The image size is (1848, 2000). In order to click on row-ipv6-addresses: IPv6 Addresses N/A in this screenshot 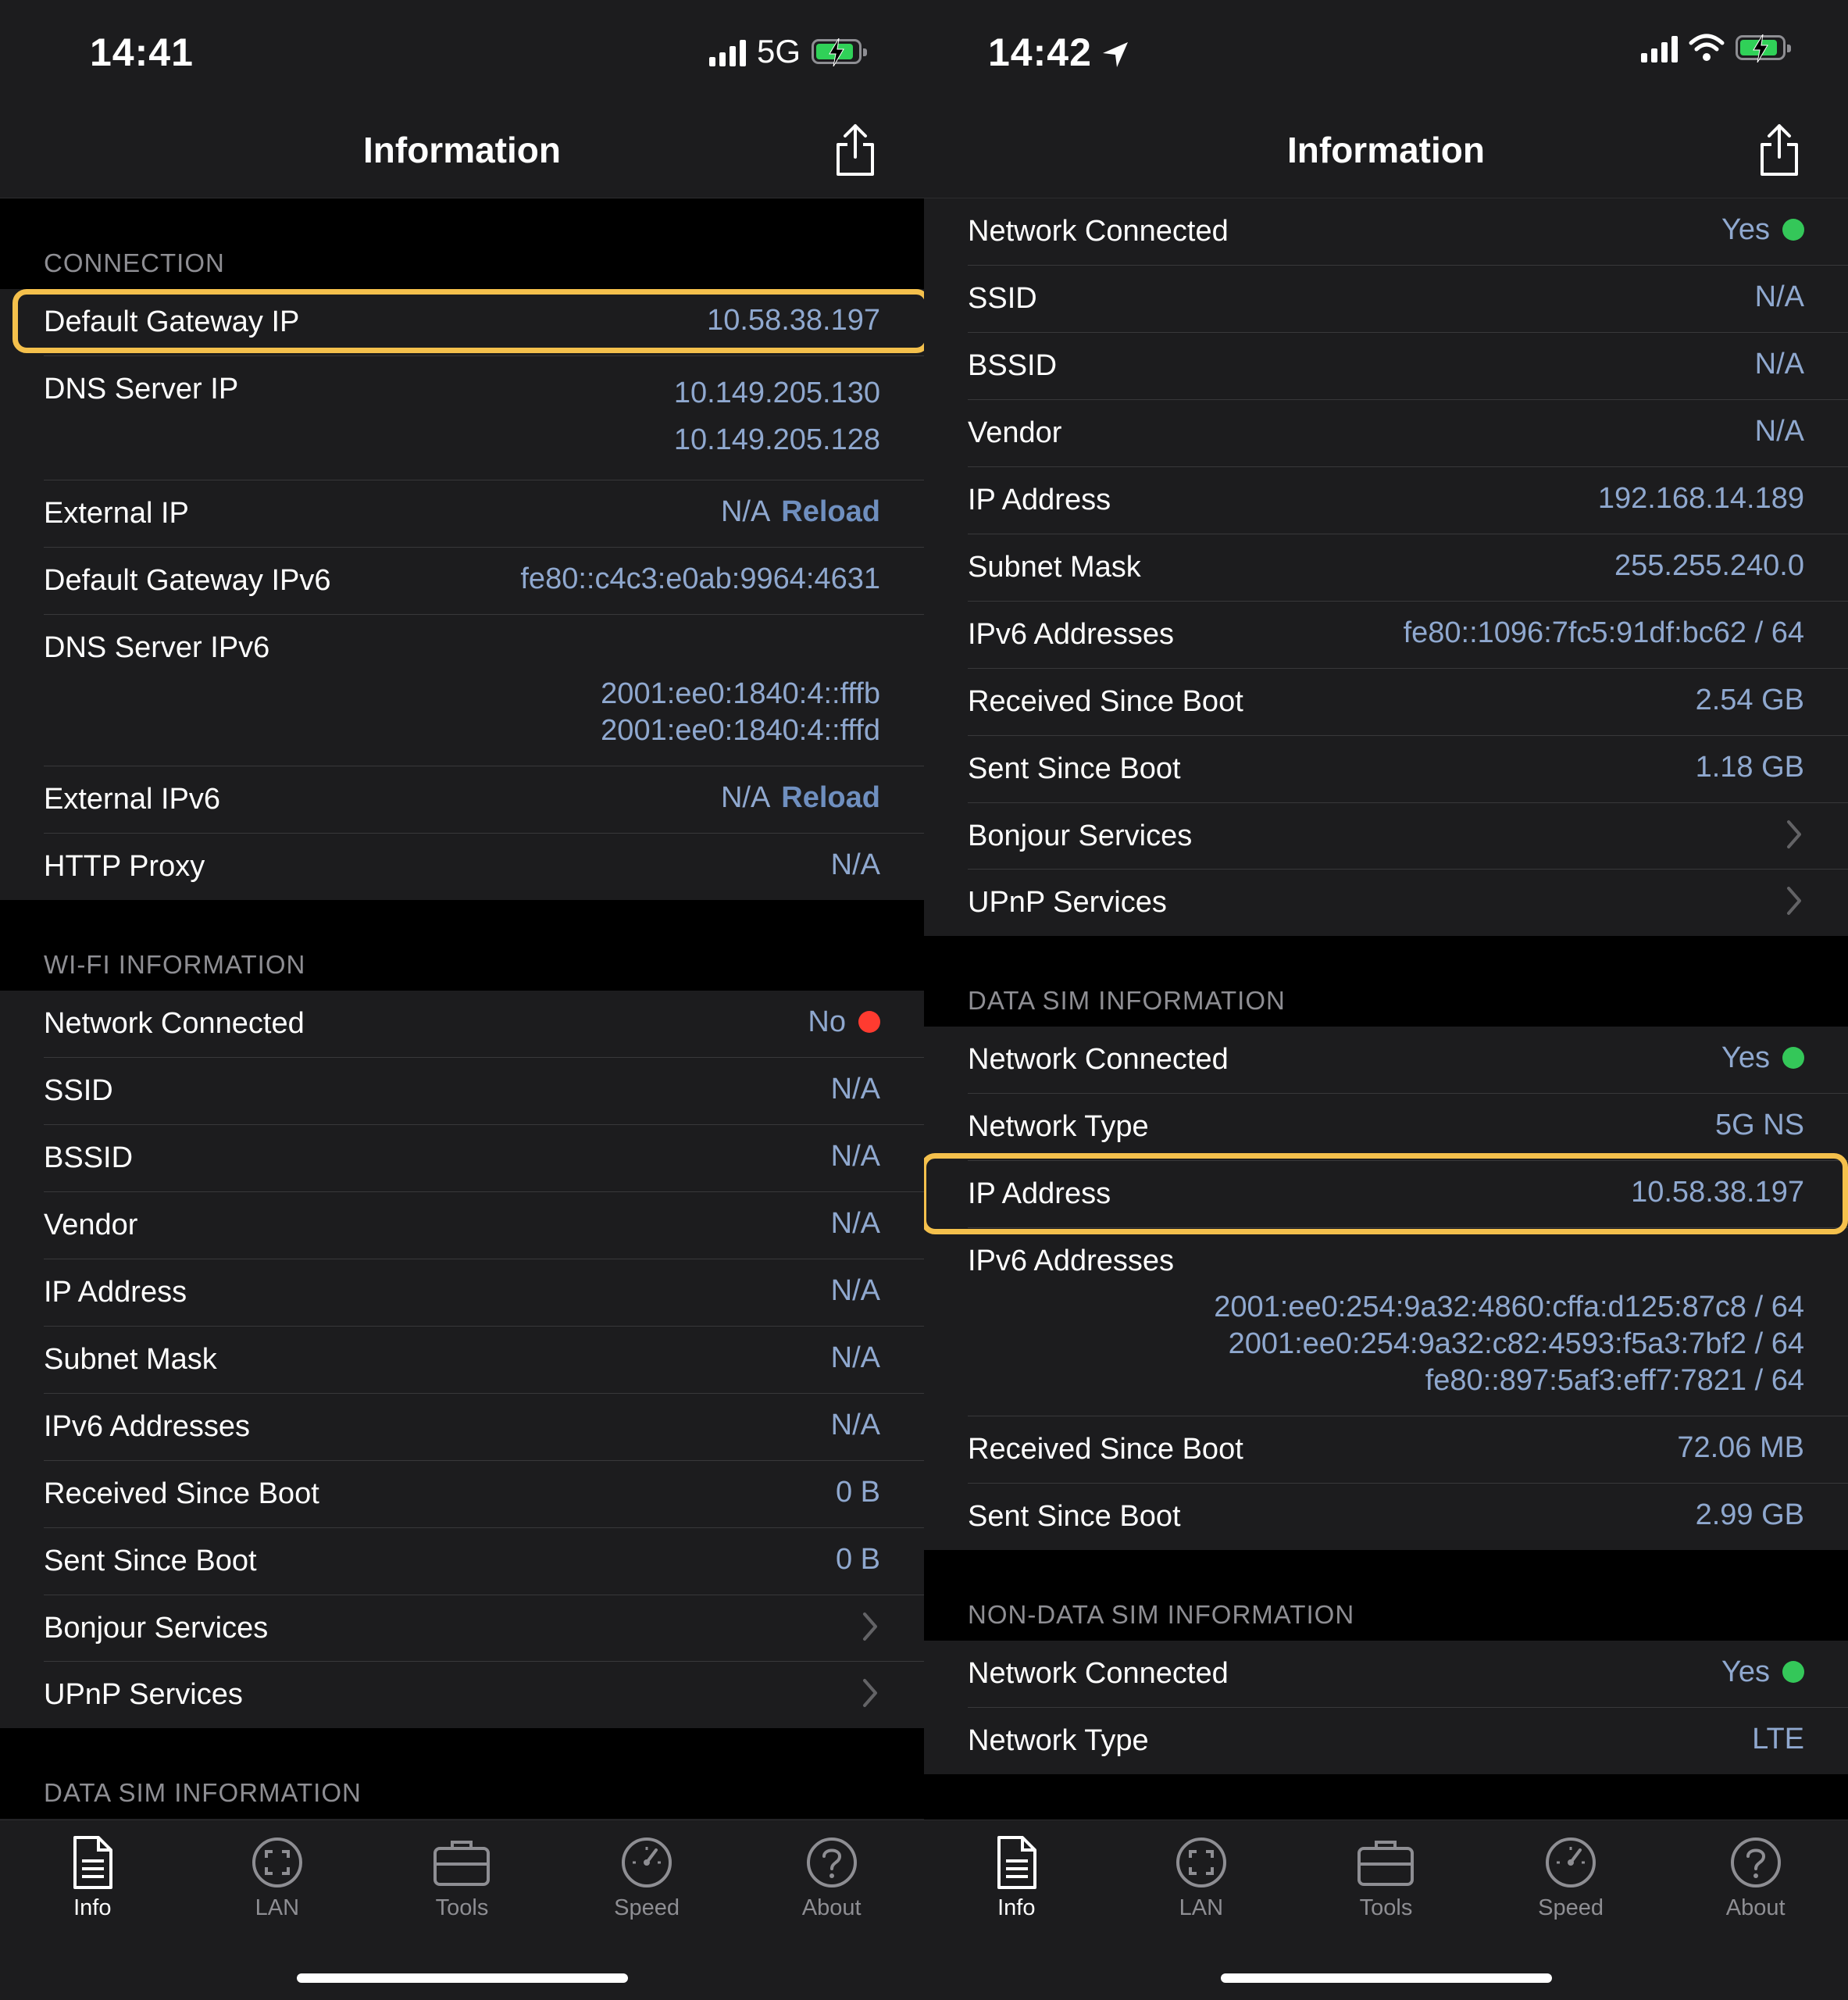, I will do `click(462, 1427)`.